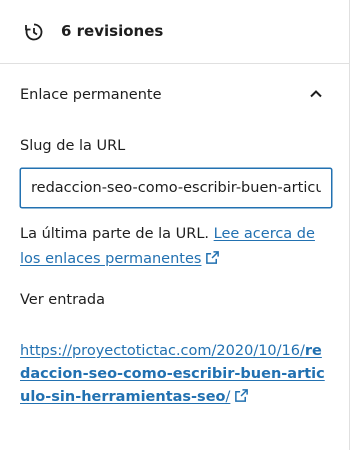 The image size is (353, 450). Describe the element at coordinates (63, 300) in the screenshot. I see `view-post-label: Ver entrada` at that location.